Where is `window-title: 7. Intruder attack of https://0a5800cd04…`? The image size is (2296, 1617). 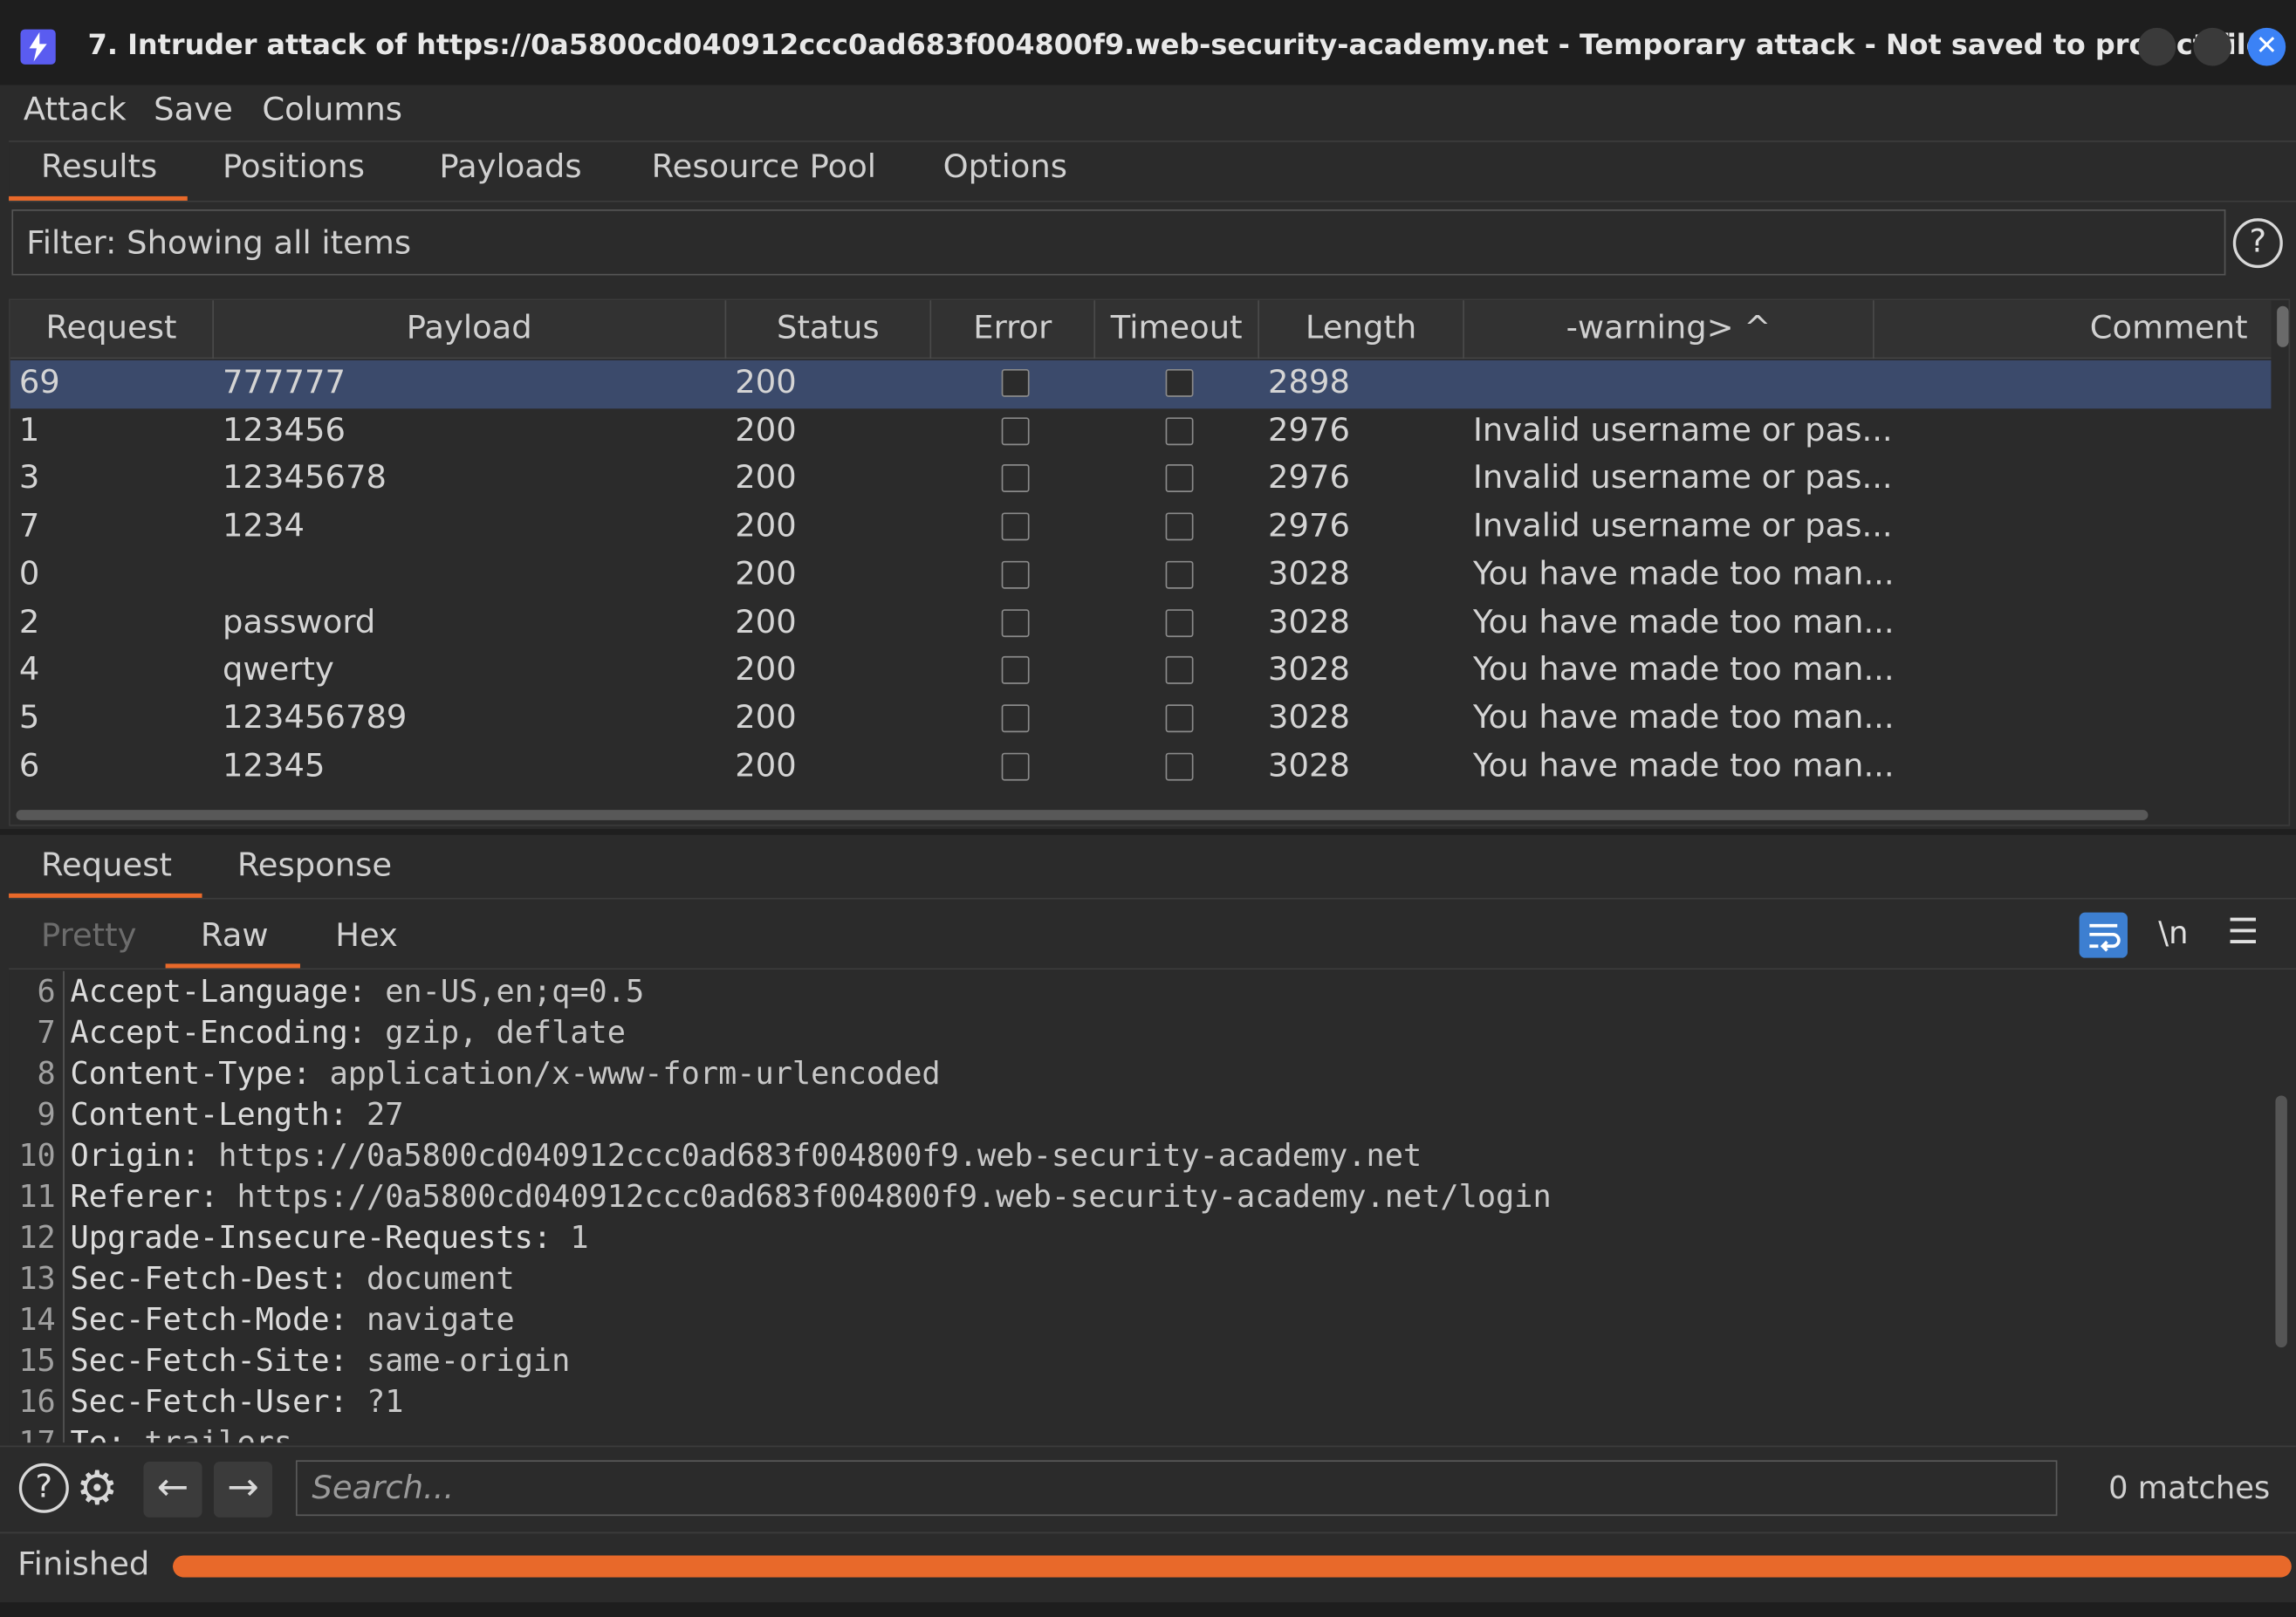 window-title: 7. Intruder attack of https://0a5800cd04… is located at coordinates (1176, 46).